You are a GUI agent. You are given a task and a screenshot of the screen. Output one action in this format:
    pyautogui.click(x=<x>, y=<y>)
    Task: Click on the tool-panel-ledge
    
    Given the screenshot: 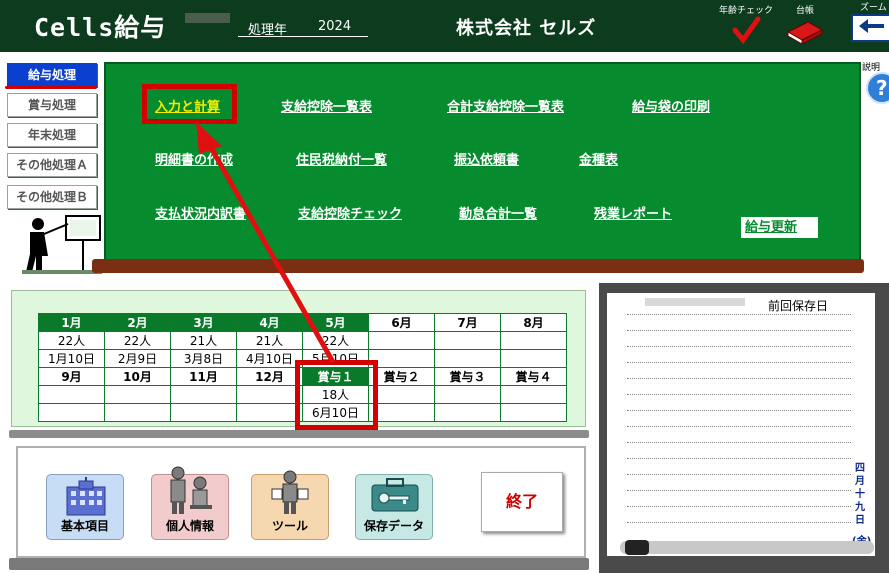 What is the action you would take?
    pyautogui.click(x=299, y=564)
    